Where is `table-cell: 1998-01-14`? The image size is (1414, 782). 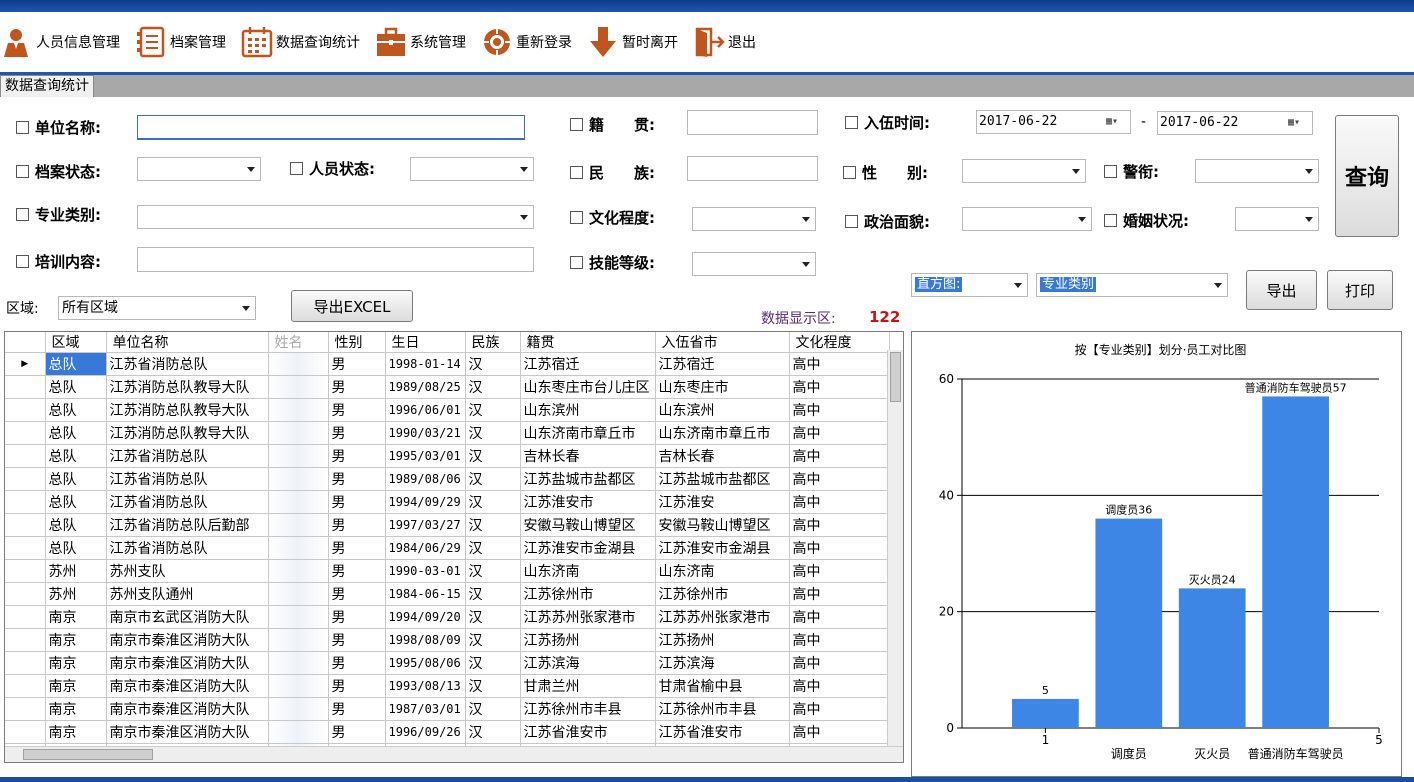
table-cell: 1998-01-14 is located at coordinates (425, 364).